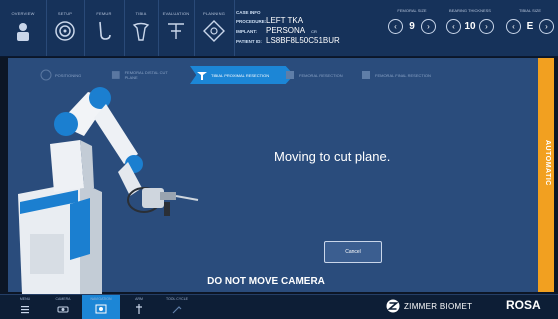 The width and height of the screenshot is (558, 319). What do you see at coordinates (141, 13) in the screenshot?
I see `topnav-tibia-label: Tibia` at bounding box center [141, 13].